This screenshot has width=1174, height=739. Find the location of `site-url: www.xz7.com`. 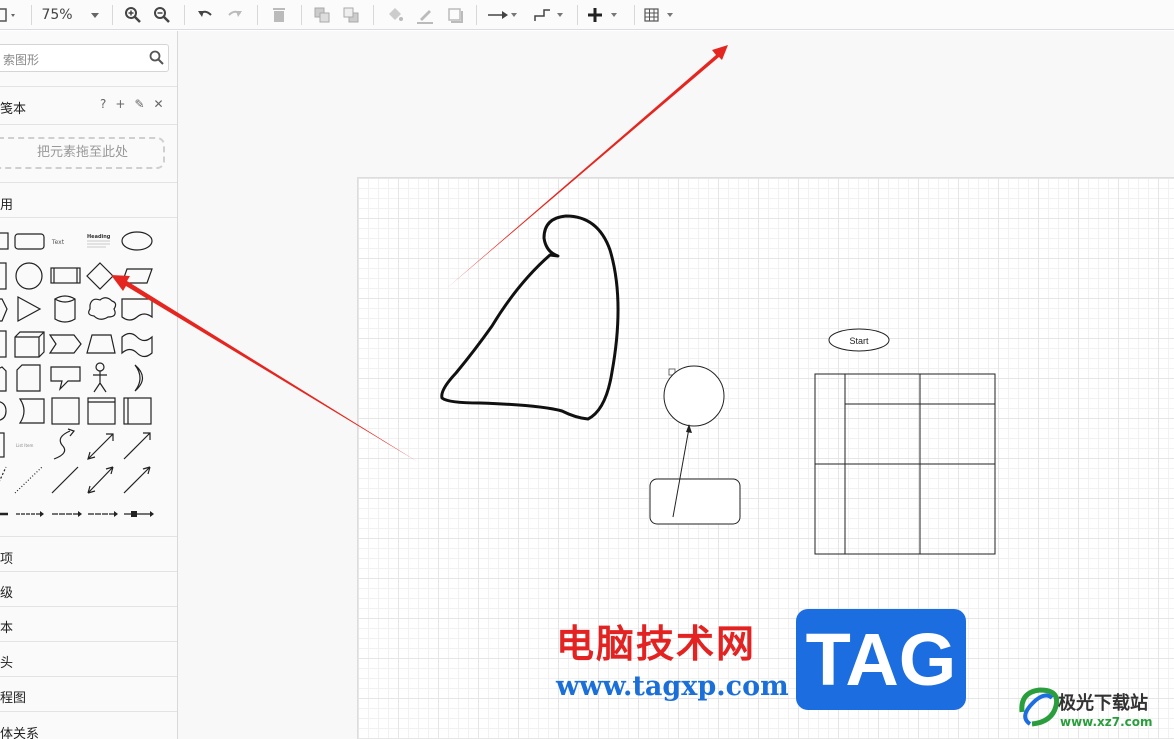

site-url: www.xz7.com is located at coordinates (1106, 722).